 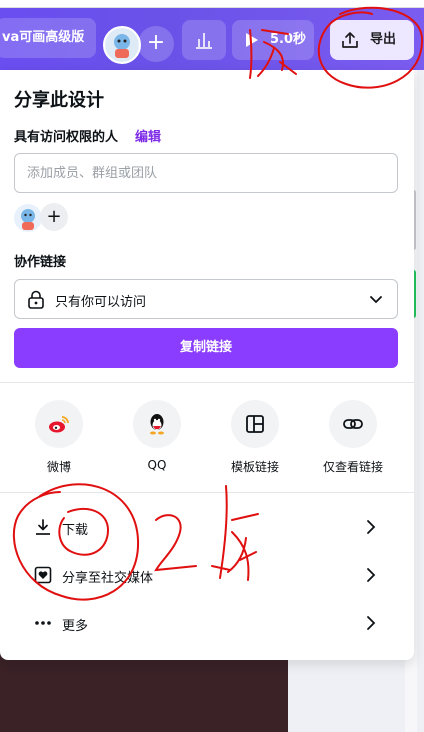 What do you see at coordinates (207, 528) in the screenshot?
I see `download-row: 下载` at bounding box center [207, 528].